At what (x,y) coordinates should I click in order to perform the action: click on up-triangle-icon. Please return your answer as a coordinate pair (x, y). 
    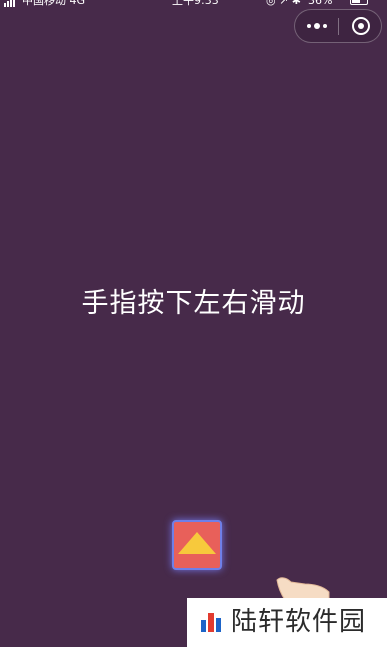
    Looking at the image, I should click on (197, 543).